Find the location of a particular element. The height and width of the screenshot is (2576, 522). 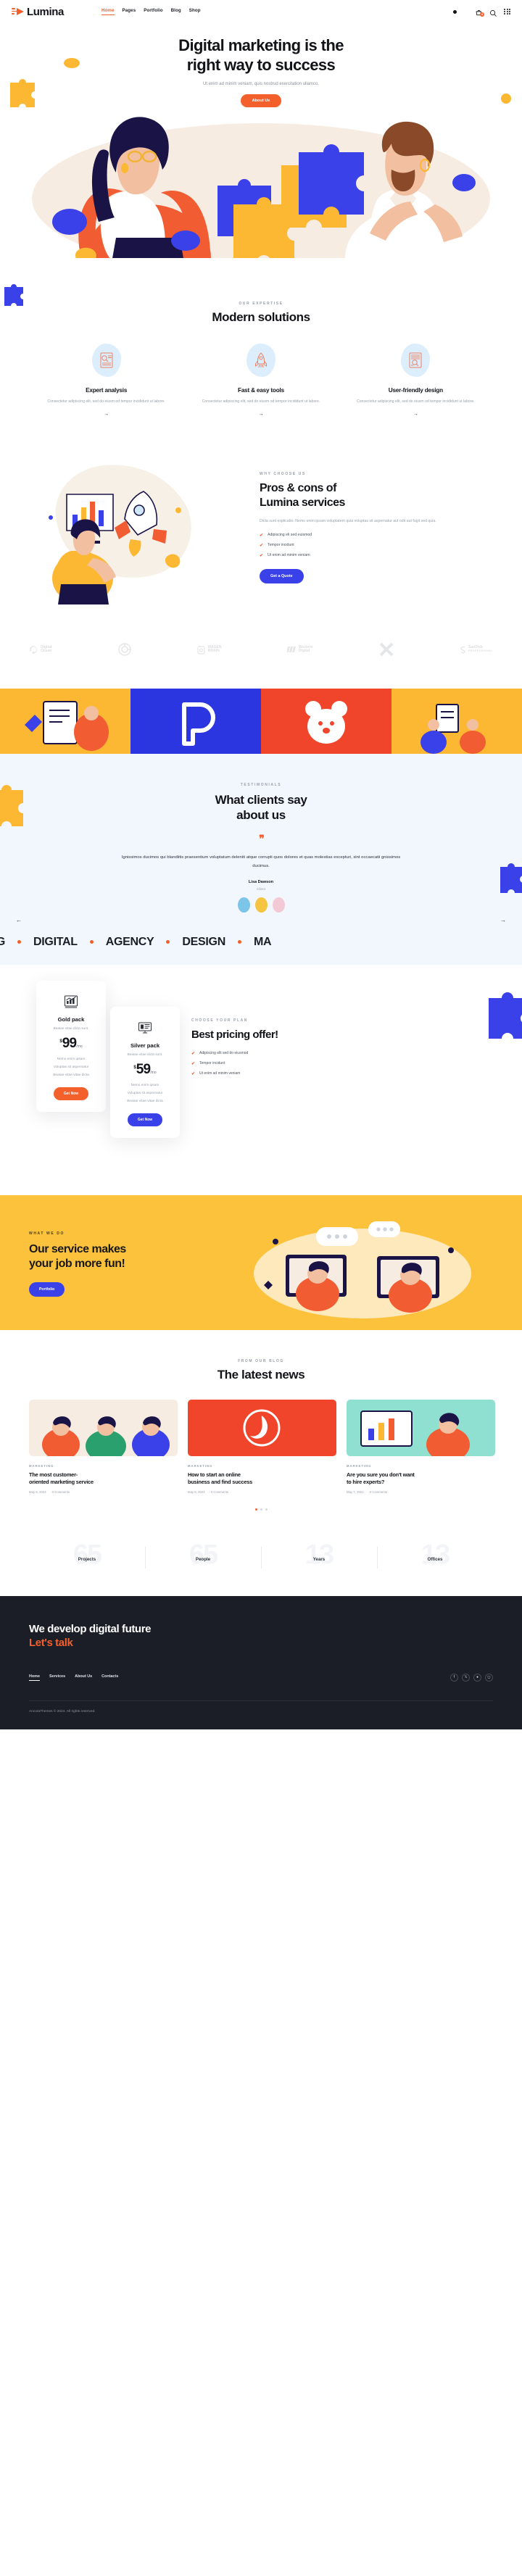

footer-nav-about-us: About Us is located at coordinates (83, 1677).